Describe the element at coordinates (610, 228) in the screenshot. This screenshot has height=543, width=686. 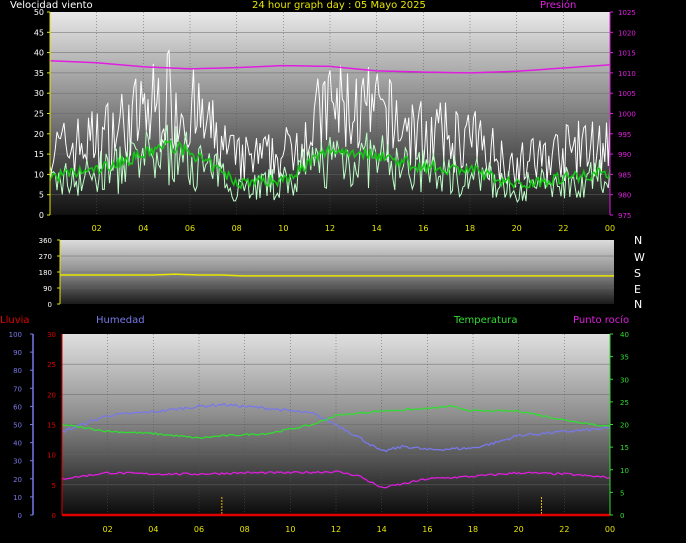
I see `wind-xtick-label: 00` at that location.